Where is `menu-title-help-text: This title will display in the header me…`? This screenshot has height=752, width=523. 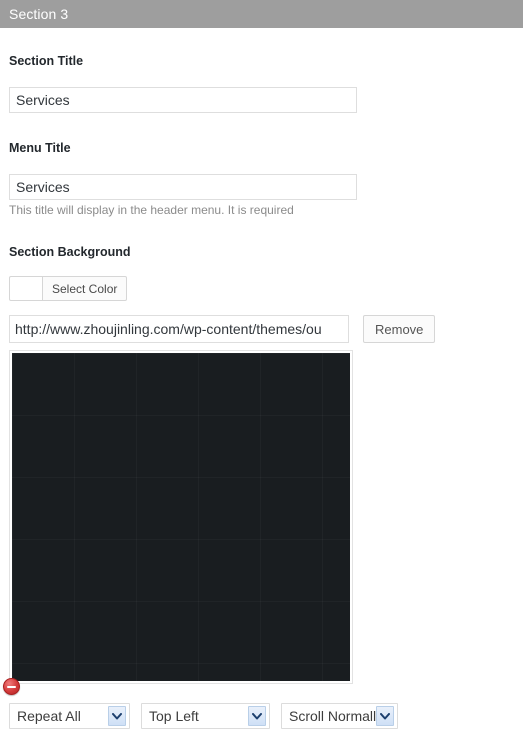 menu-title-help-text: This title will display in the header me… is located at coordinates (151, 210).